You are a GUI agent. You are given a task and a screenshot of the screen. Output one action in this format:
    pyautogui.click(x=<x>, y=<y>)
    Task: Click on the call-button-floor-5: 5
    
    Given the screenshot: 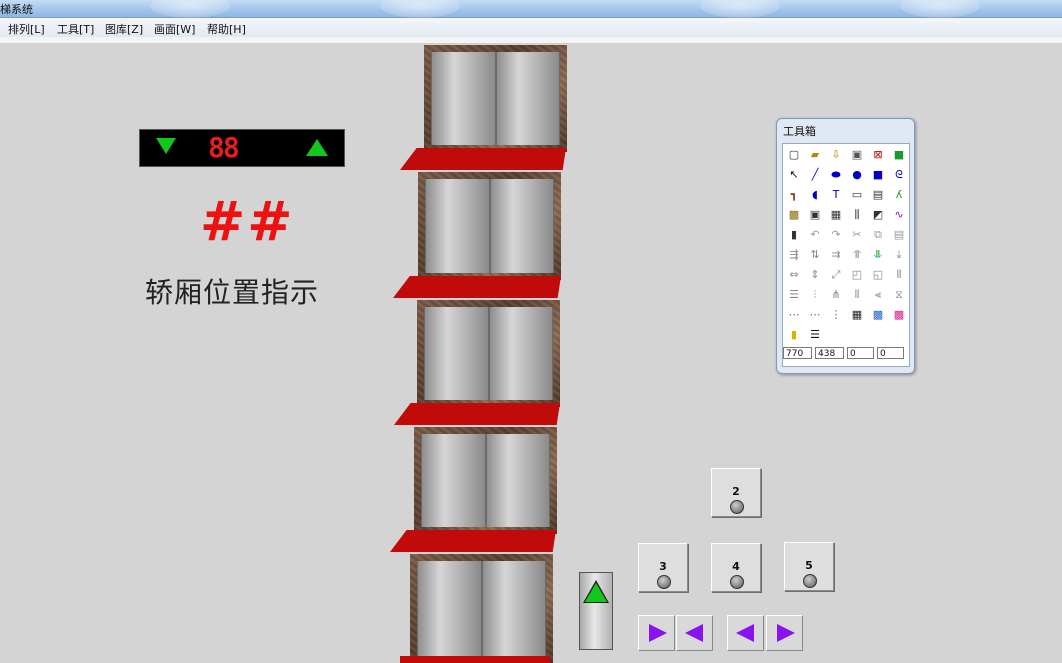 What is the action you would take?
    pyautogui.click(x=809, y=566)
    